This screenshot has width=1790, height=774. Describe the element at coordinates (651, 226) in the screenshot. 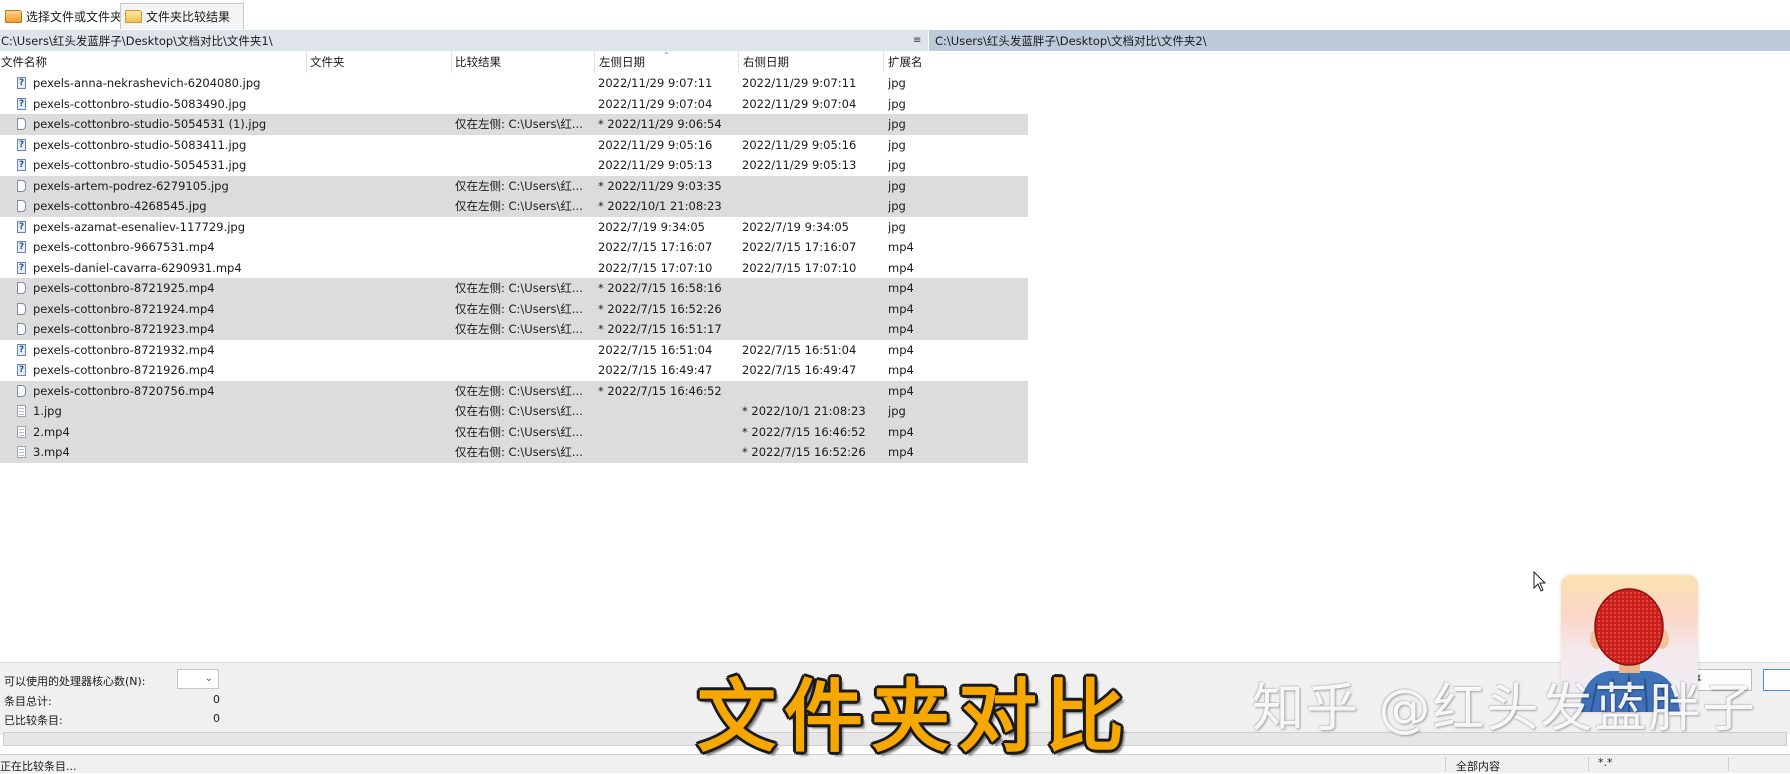

I see `left-date: 2022/7/19 9:34:05` at that location.